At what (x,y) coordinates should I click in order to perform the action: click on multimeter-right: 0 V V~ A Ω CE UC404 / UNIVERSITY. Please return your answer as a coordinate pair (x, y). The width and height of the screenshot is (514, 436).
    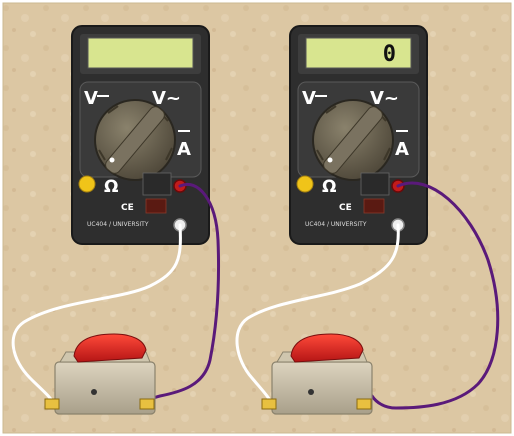
    Looking at the image, I should click on (358, 135).